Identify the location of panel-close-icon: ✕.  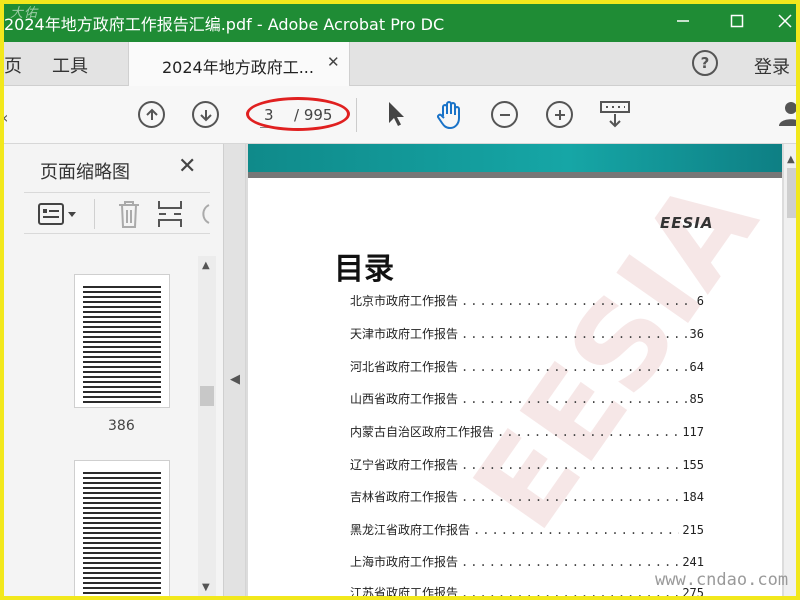
(187, 166).